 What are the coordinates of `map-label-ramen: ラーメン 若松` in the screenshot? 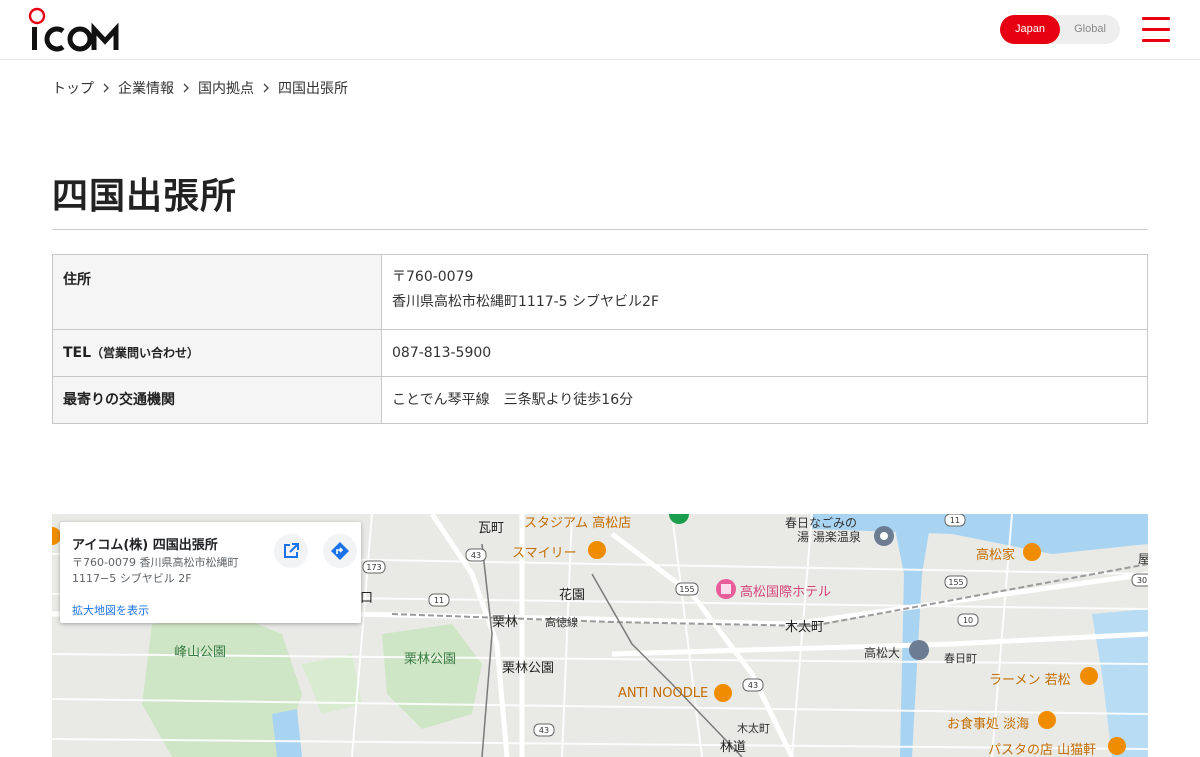 It's located at (1030, 680).